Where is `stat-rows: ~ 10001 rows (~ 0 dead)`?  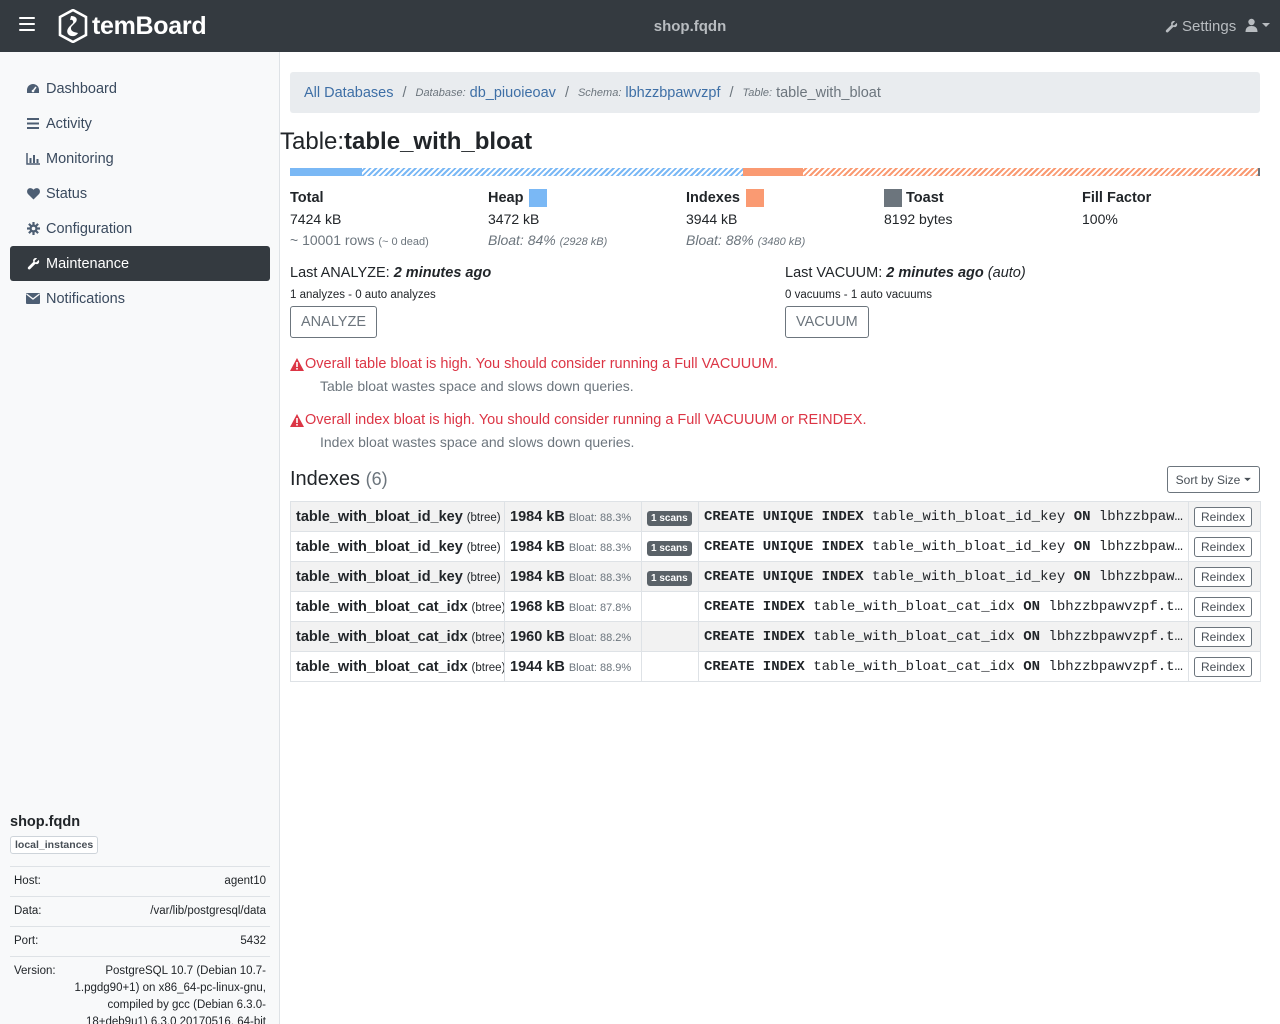
stat-rows: ~ 10001 rows (~ 0 dead) is located at coordinates (389, 240).